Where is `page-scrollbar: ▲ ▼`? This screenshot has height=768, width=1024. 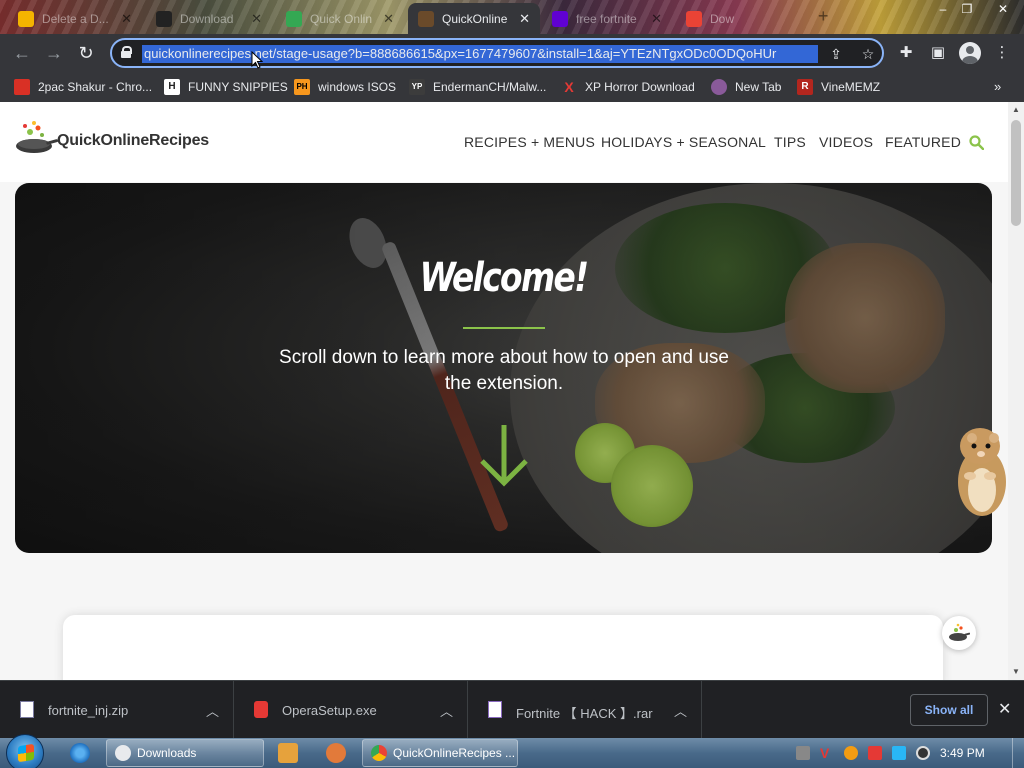 page-scrollbar: ▲ ▼ is located at coordinates (1016, 391).